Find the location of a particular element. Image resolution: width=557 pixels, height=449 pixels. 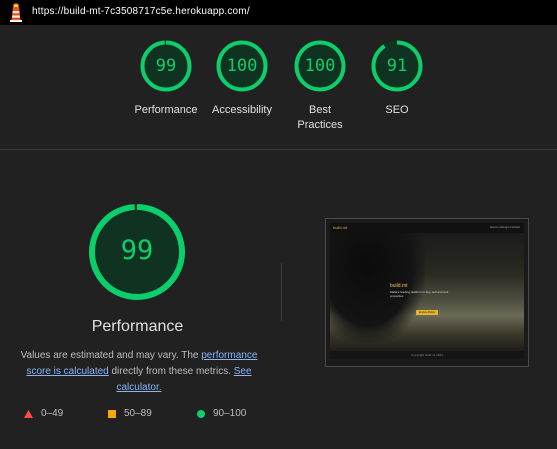

screenshot-hero-button: Explore Builds is located at coordinates (427, 312).